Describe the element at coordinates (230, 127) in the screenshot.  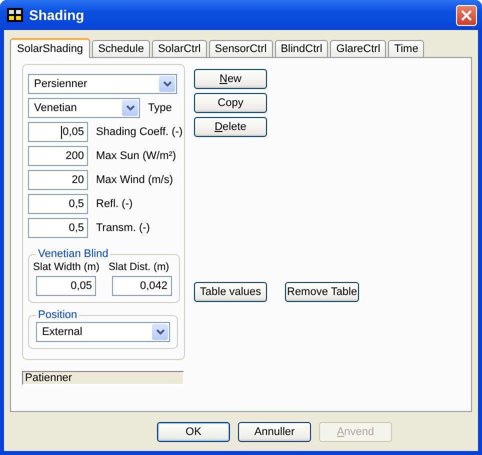
I see `action-button: Delete` at that location.